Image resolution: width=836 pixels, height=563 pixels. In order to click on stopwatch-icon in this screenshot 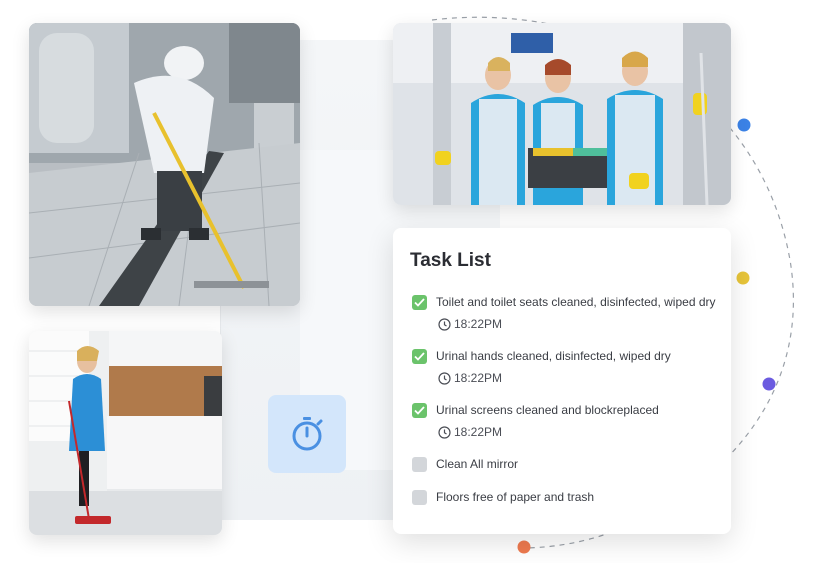, I will do `click(307, 434)`.